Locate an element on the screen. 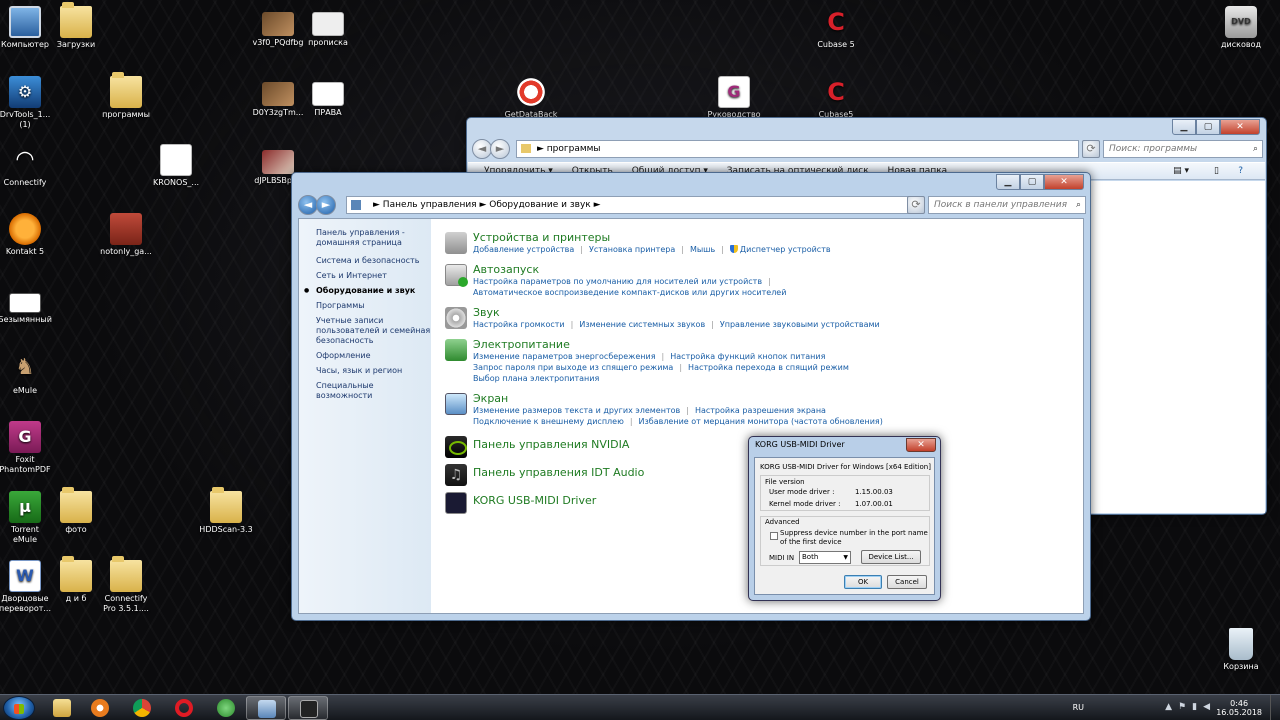  category-title: Экран is located at coordinates (774, 398).